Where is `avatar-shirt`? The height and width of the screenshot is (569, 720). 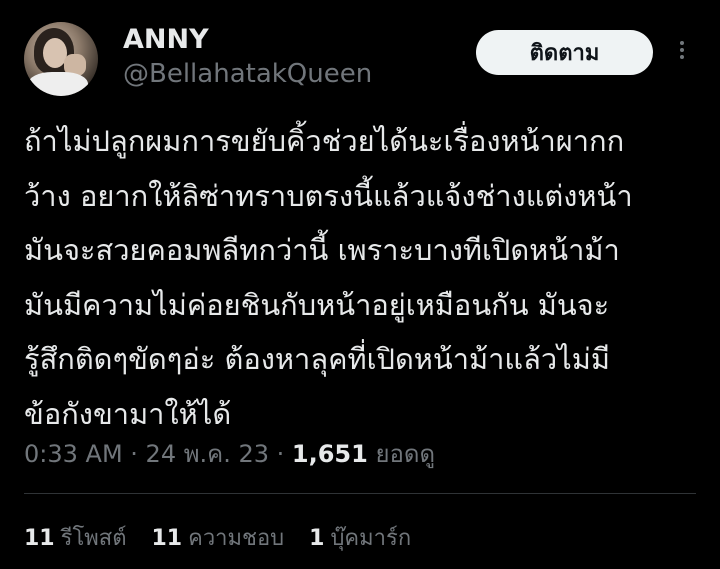
avatar-shirt is located at coordinates (58, 84).